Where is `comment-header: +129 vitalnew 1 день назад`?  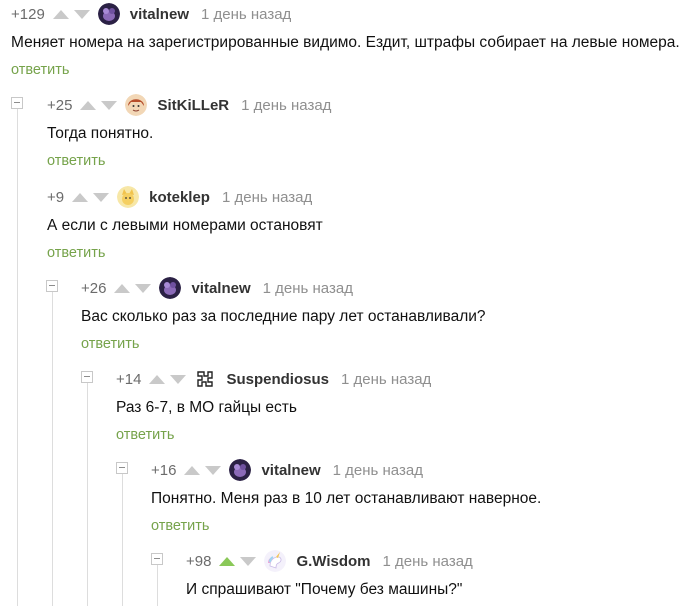
comment-header: +129 vitalnew 1 день назад is located at coordinates (151, 14).